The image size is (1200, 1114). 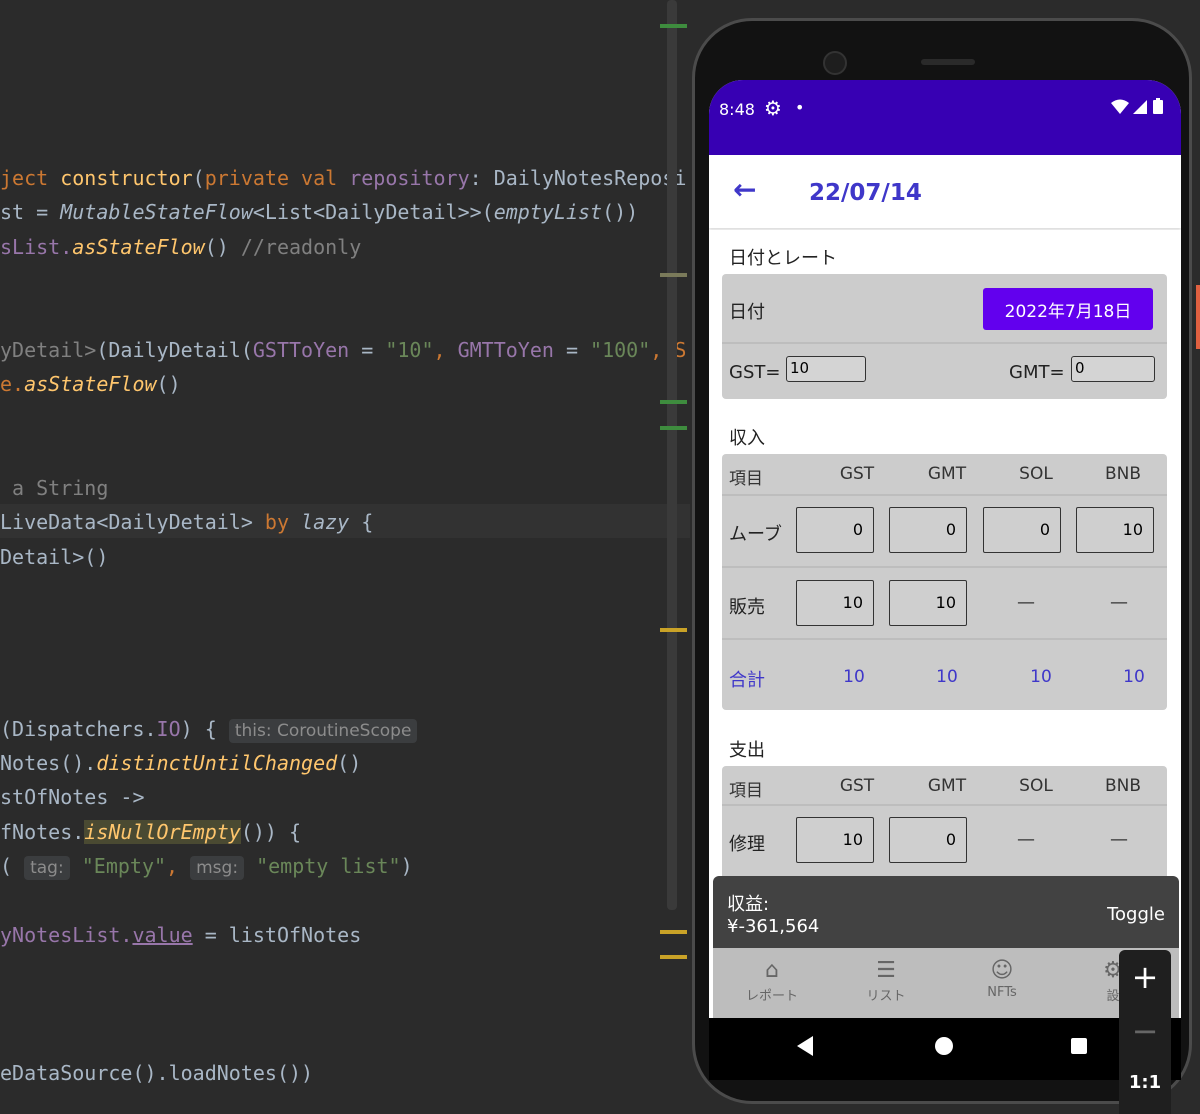 I want to click on repair-gmt-input: 0, so click(x=928, y=840).